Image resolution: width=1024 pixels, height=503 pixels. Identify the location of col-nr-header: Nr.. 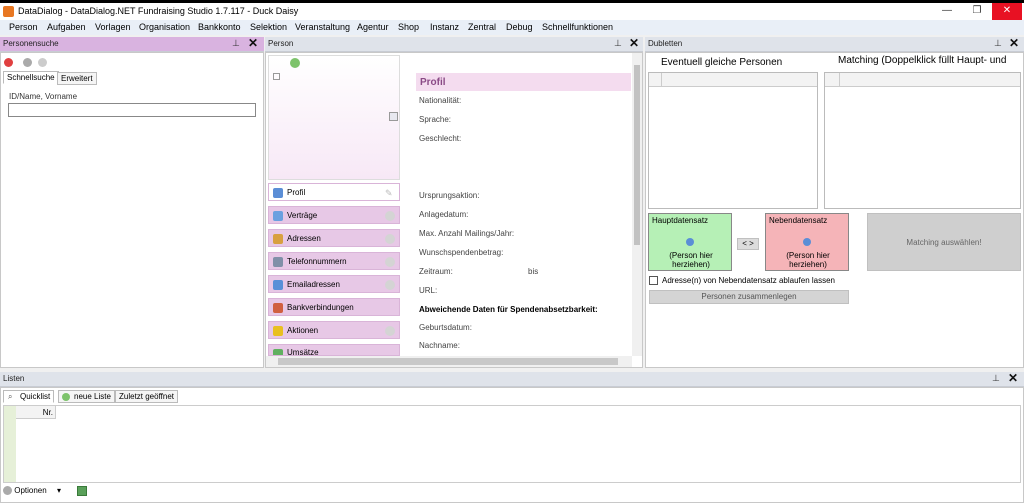
(36, 412).